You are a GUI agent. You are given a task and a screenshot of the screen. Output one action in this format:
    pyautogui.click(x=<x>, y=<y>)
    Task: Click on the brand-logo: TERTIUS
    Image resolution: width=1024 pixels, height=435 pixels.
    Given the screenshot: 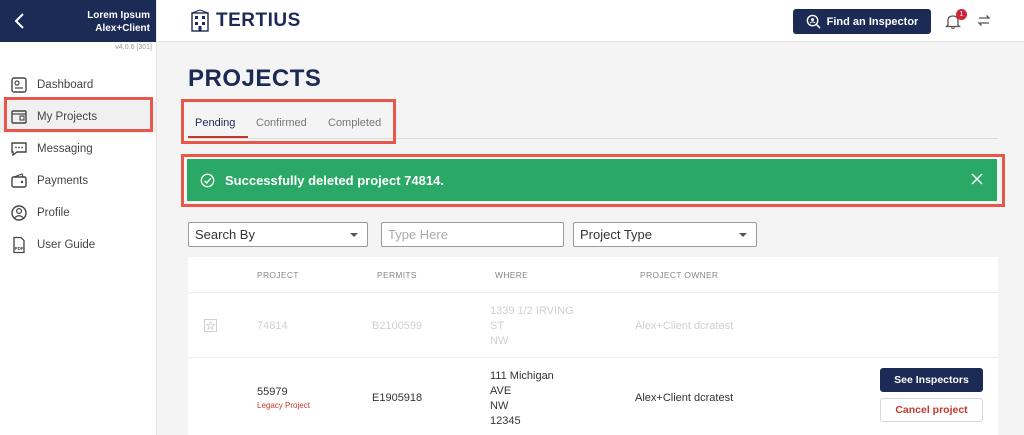 What is the action you would take?
    pyautogui.click(x=245, y=21)
    